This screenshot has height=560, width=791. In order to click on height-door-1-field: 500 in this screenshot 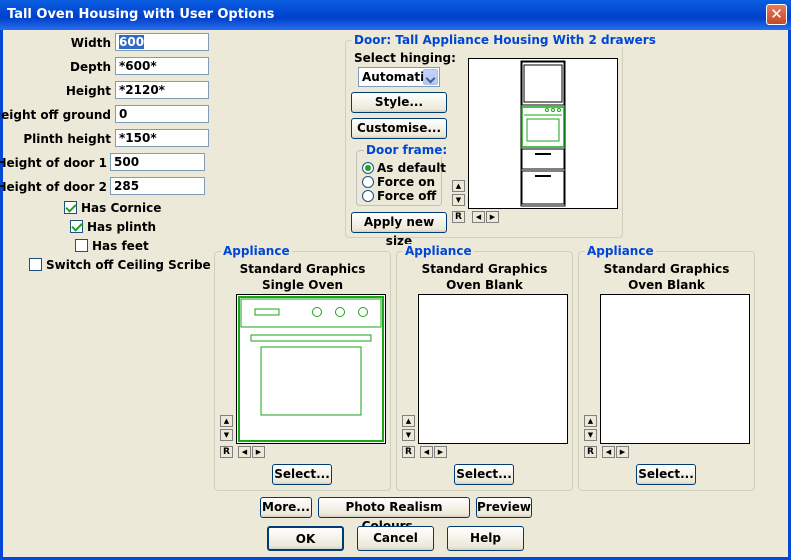, I will do `click(157, 162)`.